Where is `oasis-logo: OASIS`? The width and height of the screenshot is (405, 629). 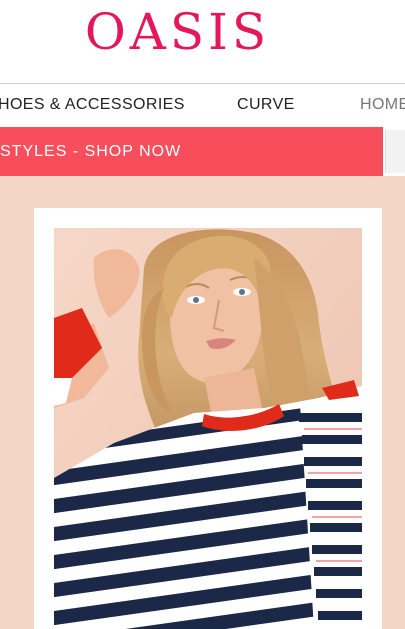
oasis-logo: OASIS is located at coordinates (177, 32).